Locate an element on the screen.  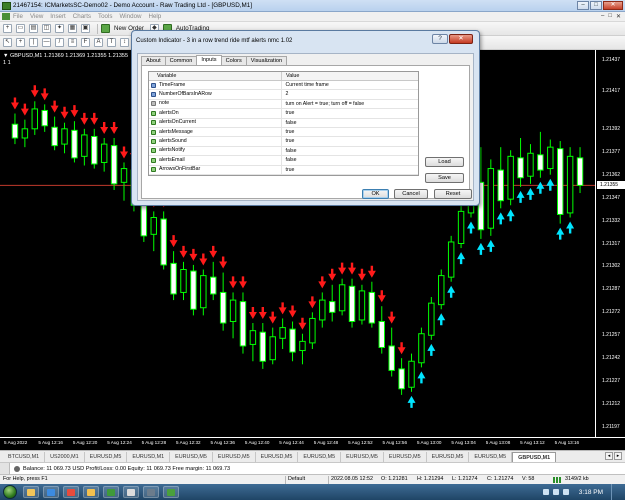
tester-icon: ▣ is located at coordinates (85, 28).